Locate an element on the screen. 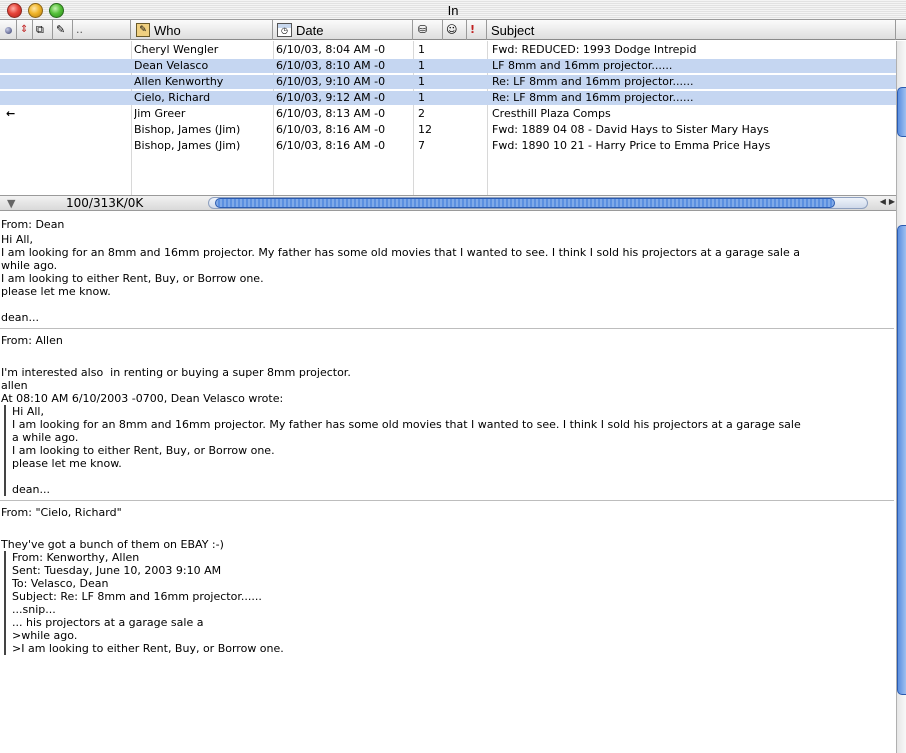 The width and height of the screenshot is (906, 753). attachment-column-header: ⧉ is located at coordinates (43, 30).